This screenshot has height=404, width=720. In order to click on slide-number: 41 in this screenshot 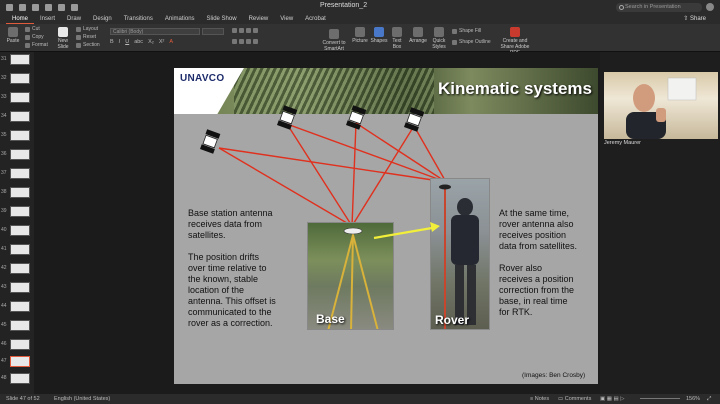, I will do `click(4, 249)`.